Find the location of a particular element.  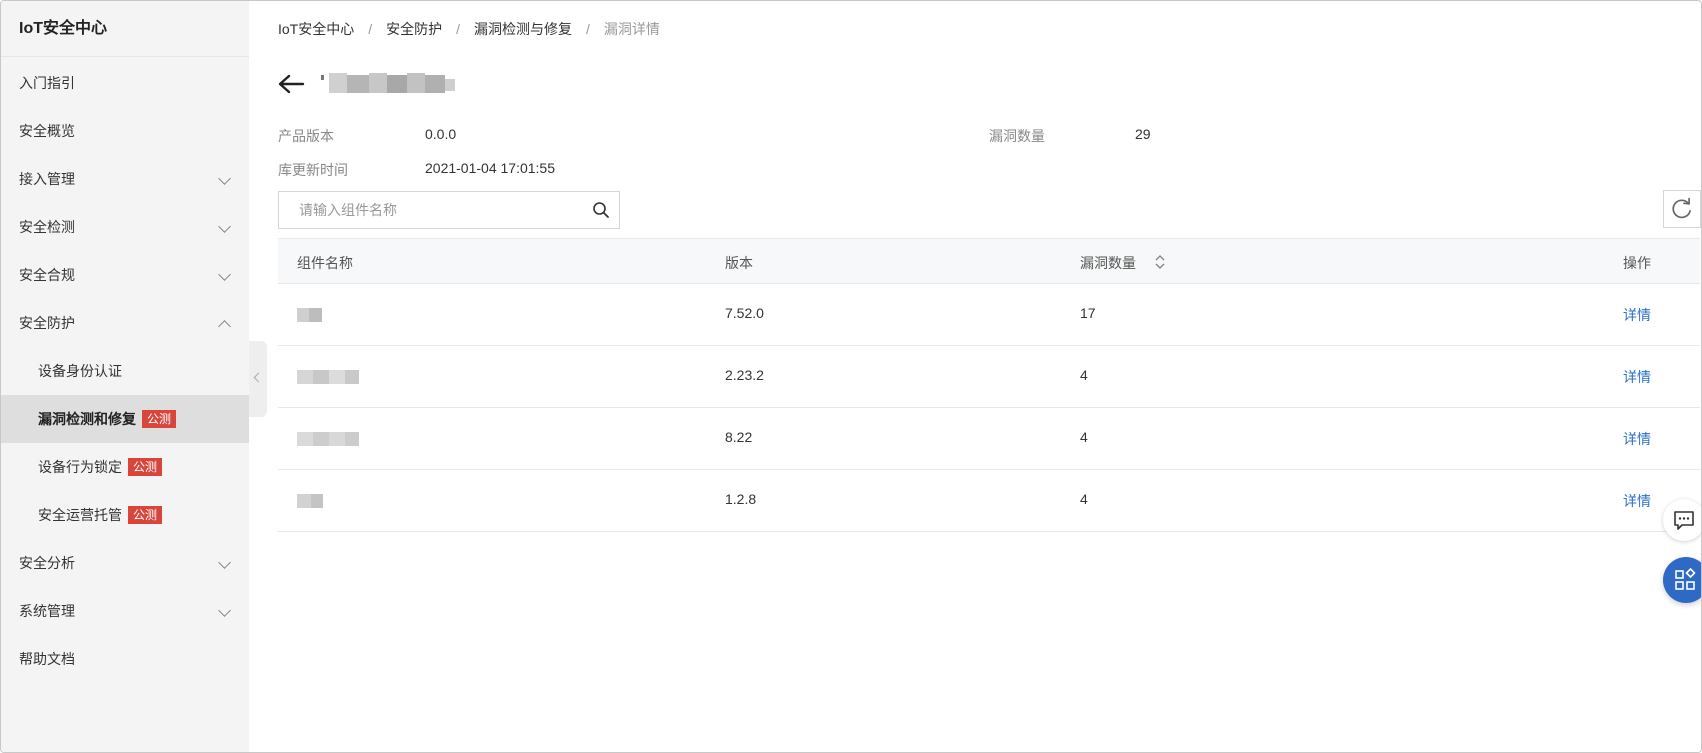

sidebar-item-access-management: 接入管理 is located at coordinates (125, 179).